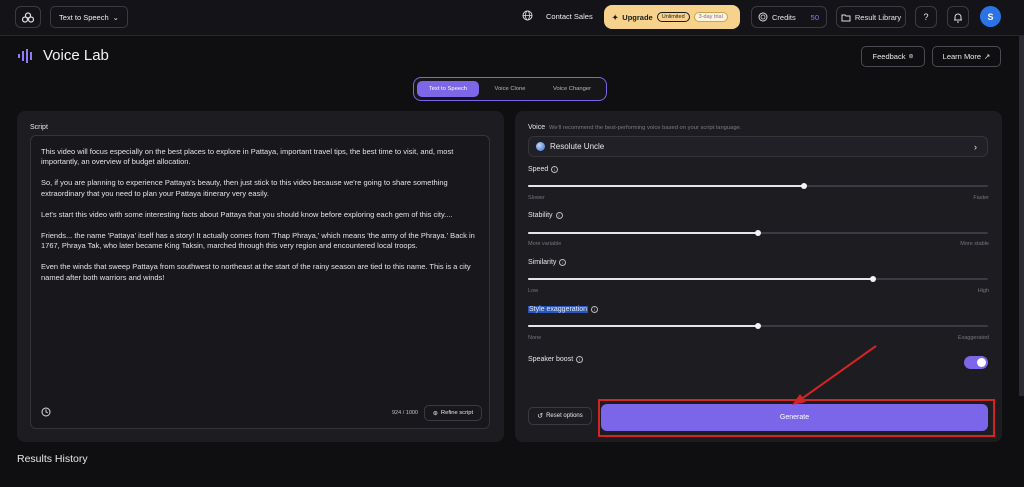  Describe the element at coordinates (1021, 216) in the screenshot. I see `scrollbar` at that location.